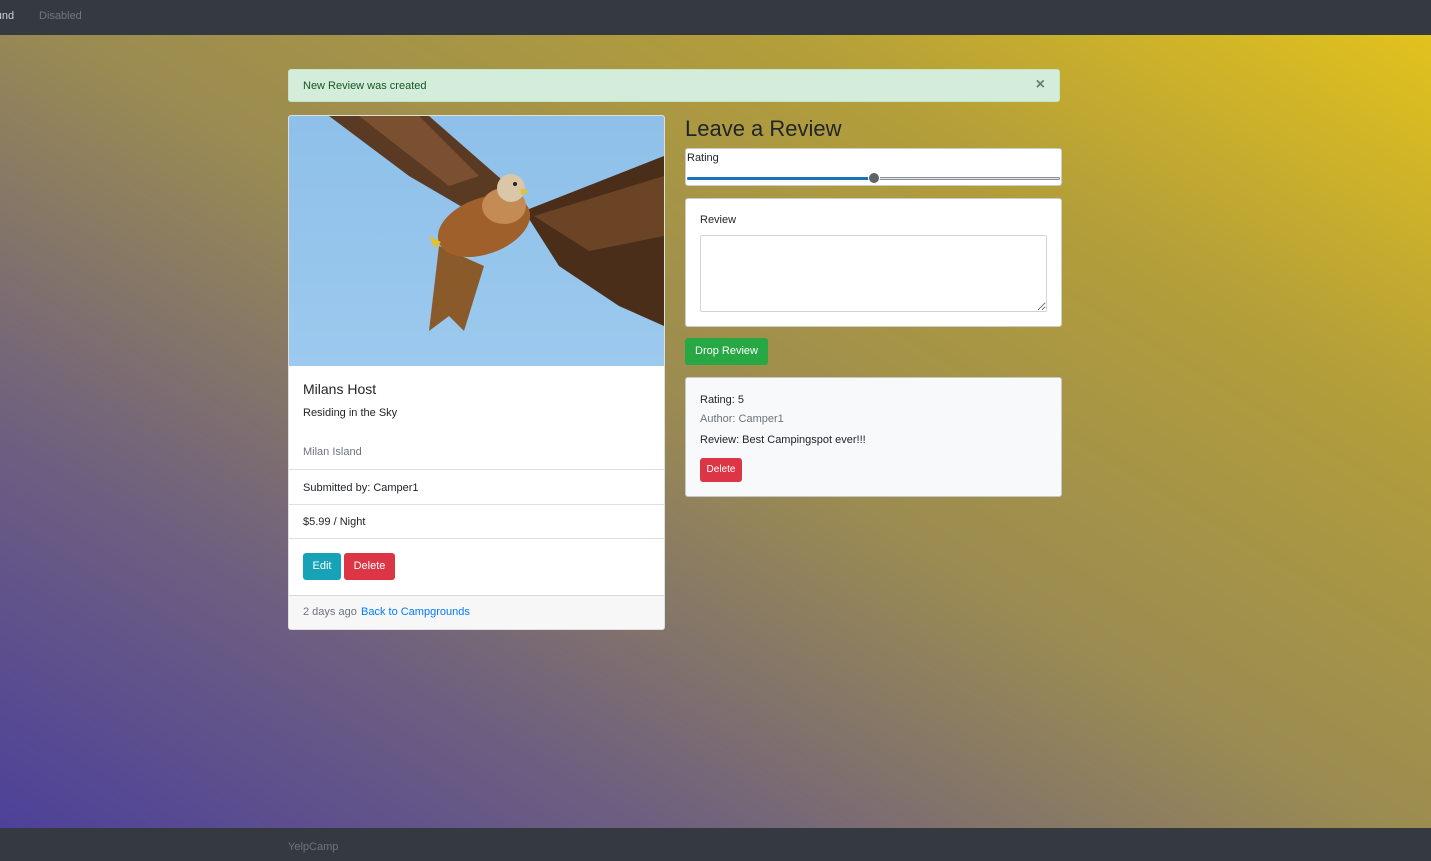  I want to click on rating-slider-fill, so click(780, 178).